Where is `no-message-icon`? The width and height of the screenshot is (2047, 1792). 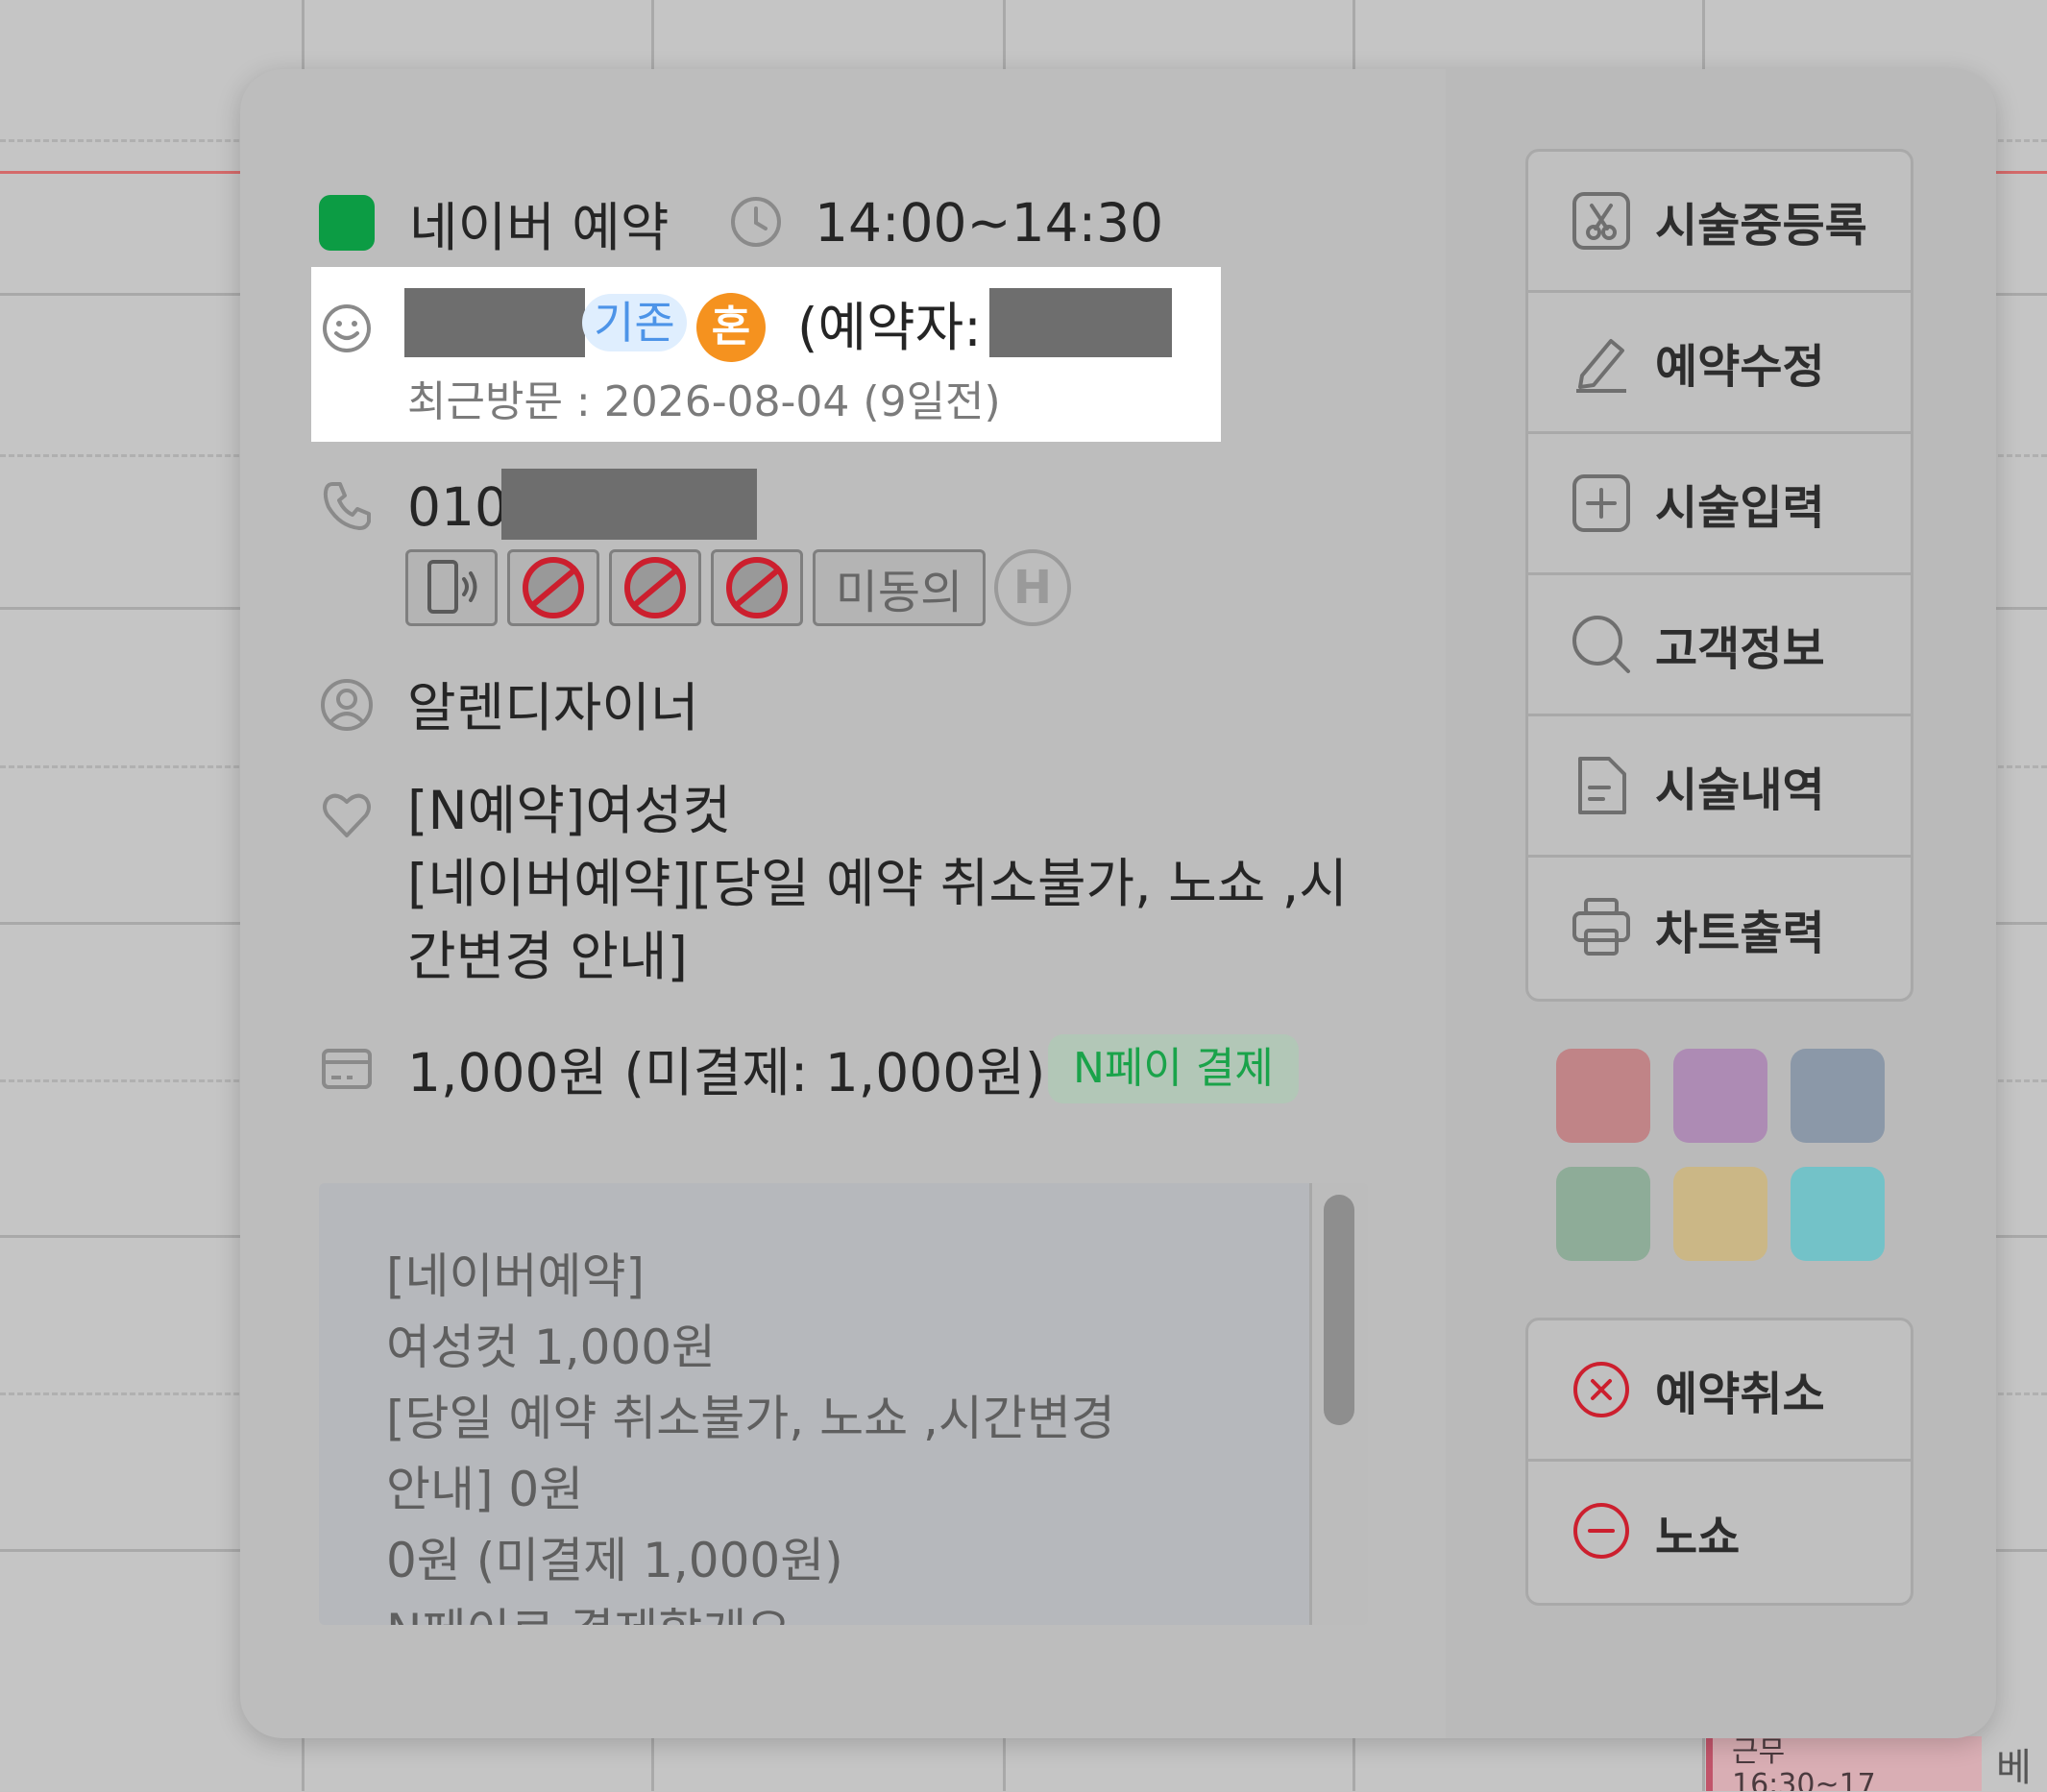 no-message-icon is located at coordinates (554, 587).